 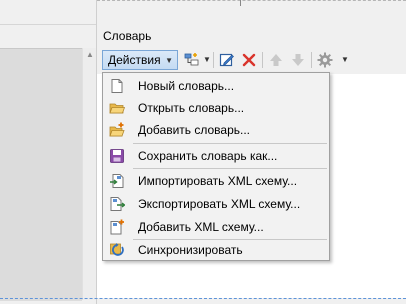 I want to click on export-xml-icon, so click(x=117, y=204).